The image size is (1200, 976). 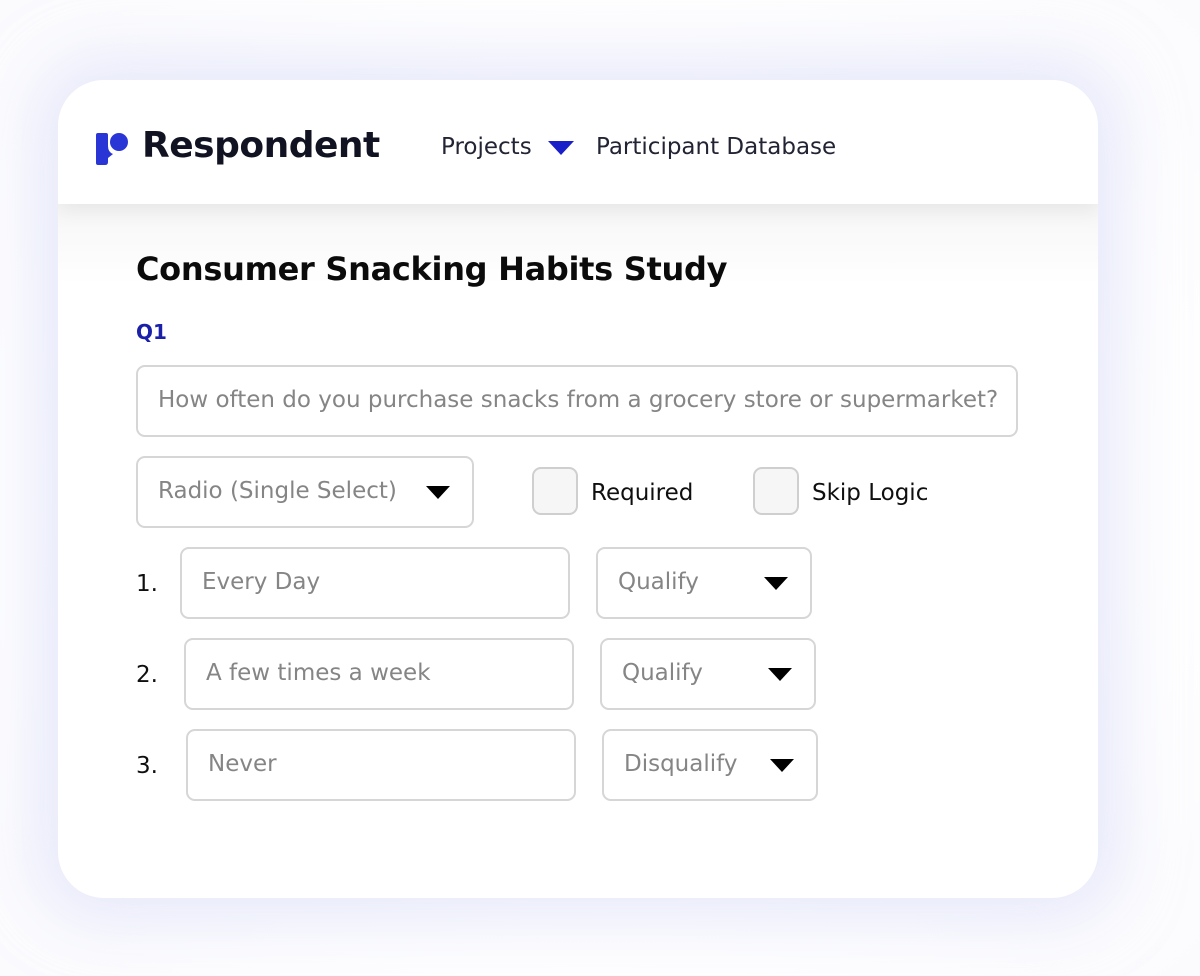 I want to click on top-navigation-bar: Respondent Projects Participant Database, so click(x=578, y=142).